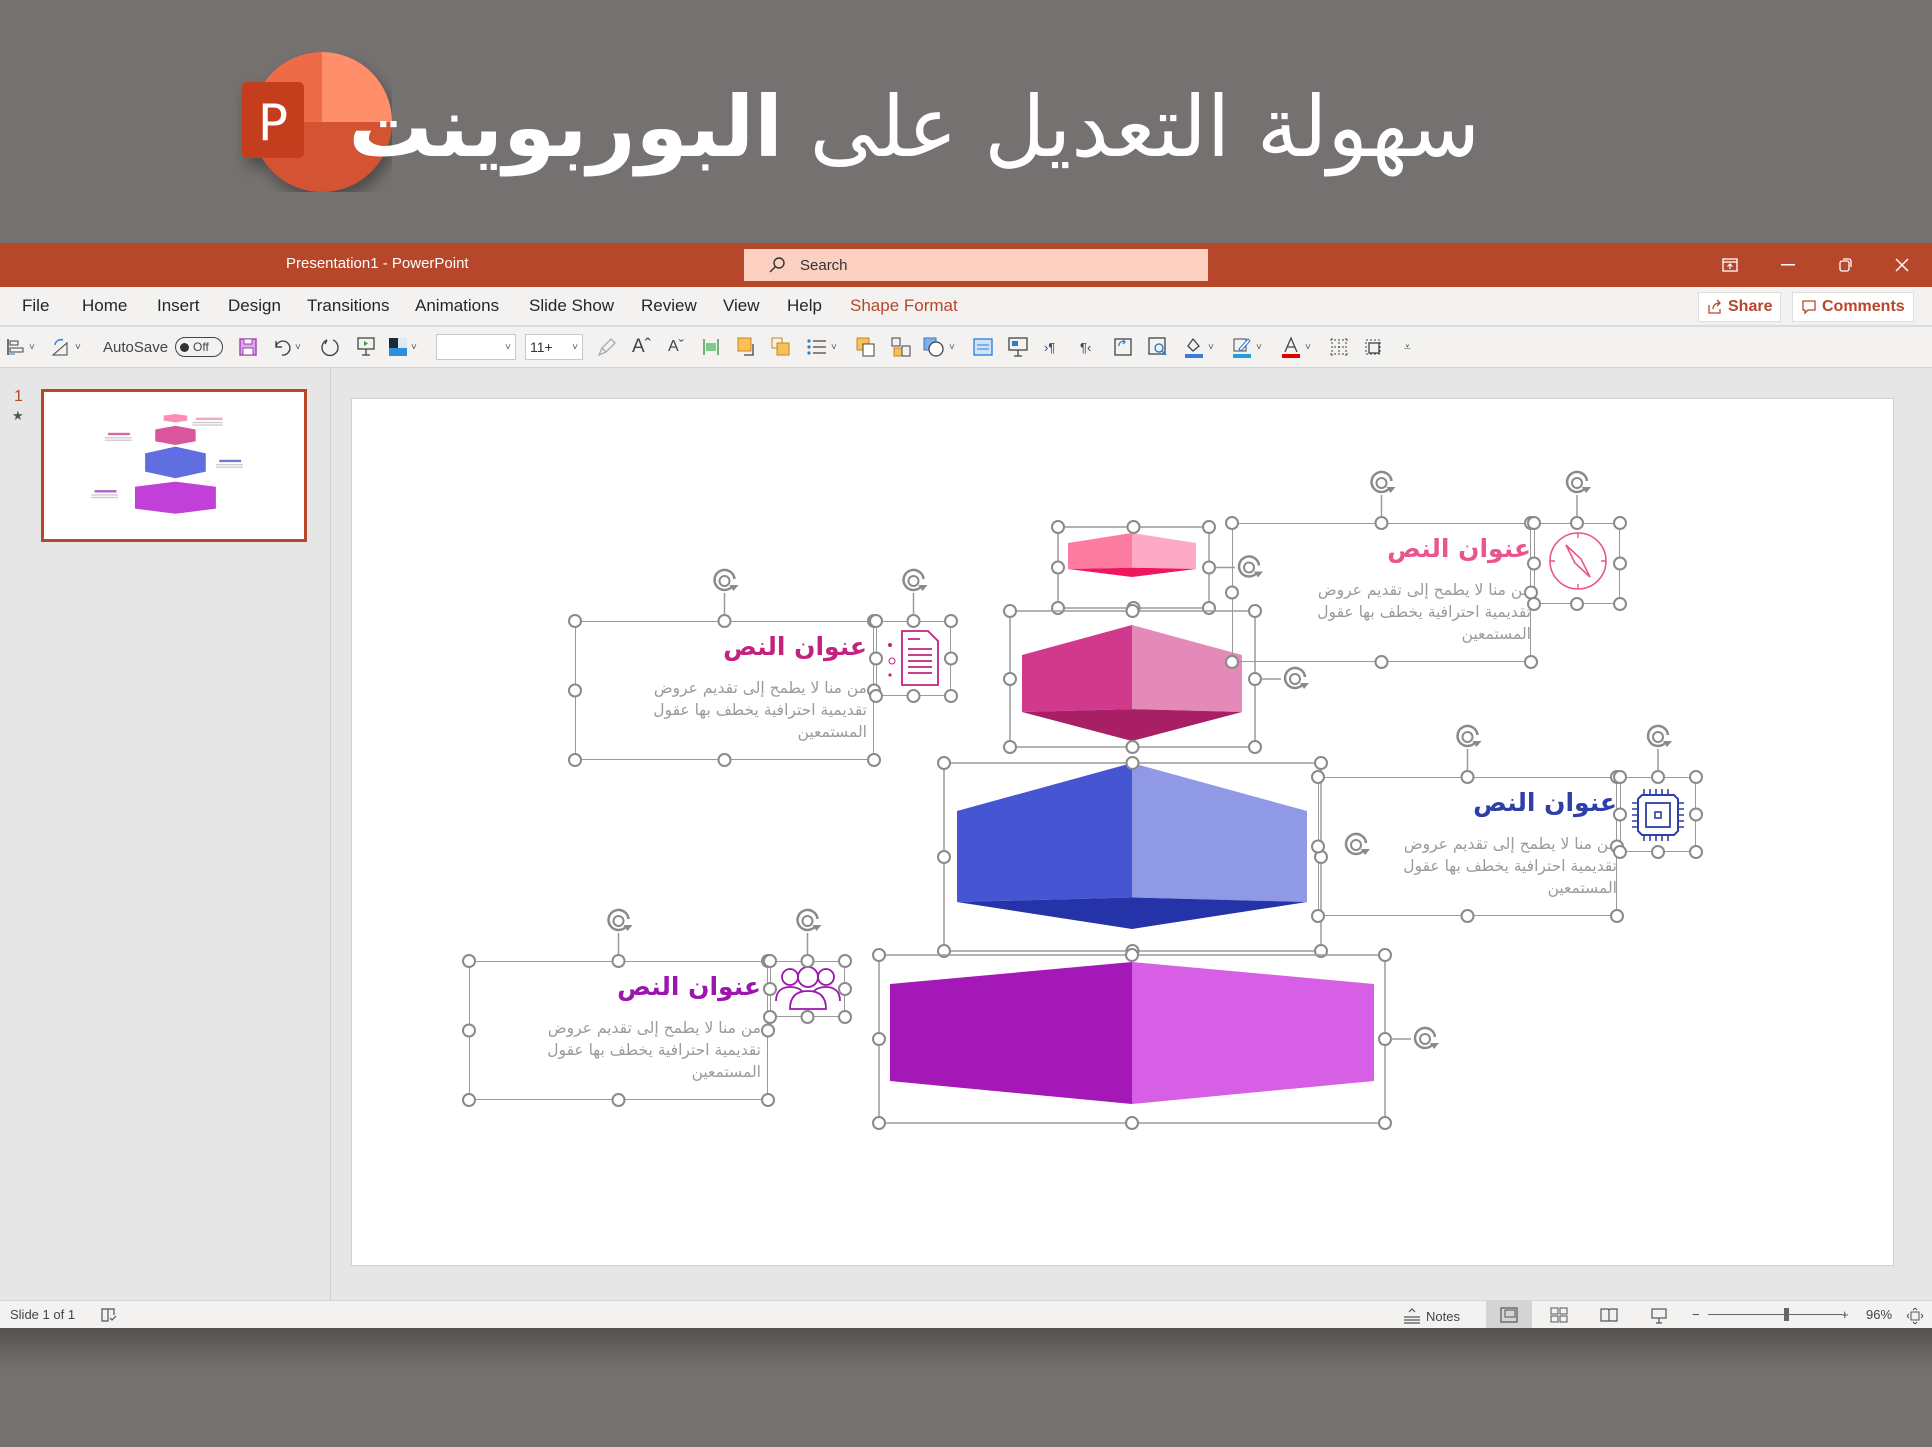 The height and width of the screenshot is (1447, 1932). I want to click on tab-file: File, so click(35, 306).